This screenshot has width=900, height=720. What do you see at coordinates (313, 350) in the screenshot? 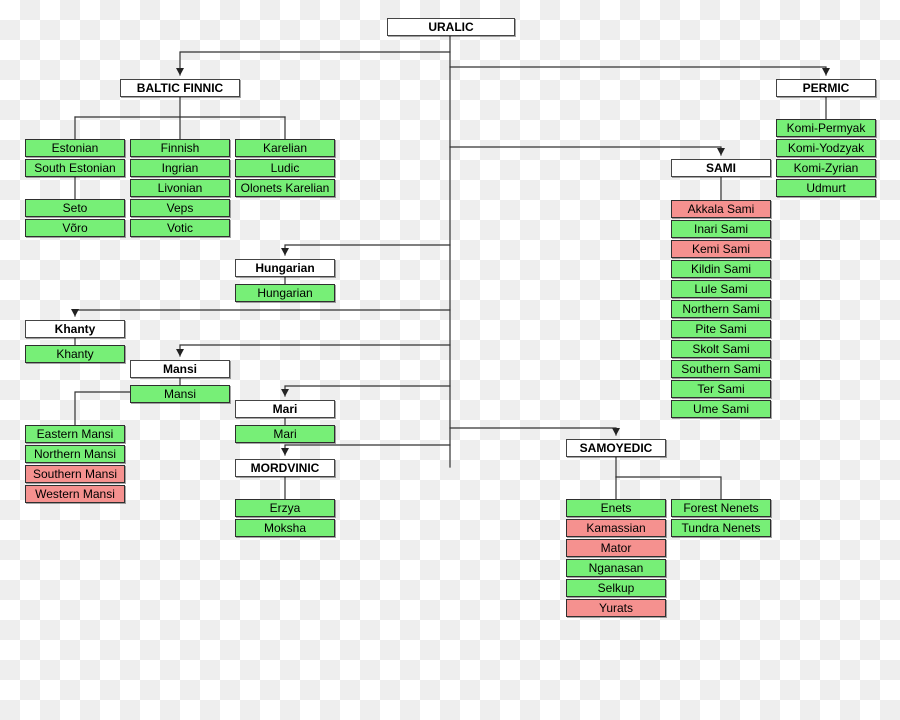
I see `edge-uralic-to-mansi` at bounding box center [313, 350].